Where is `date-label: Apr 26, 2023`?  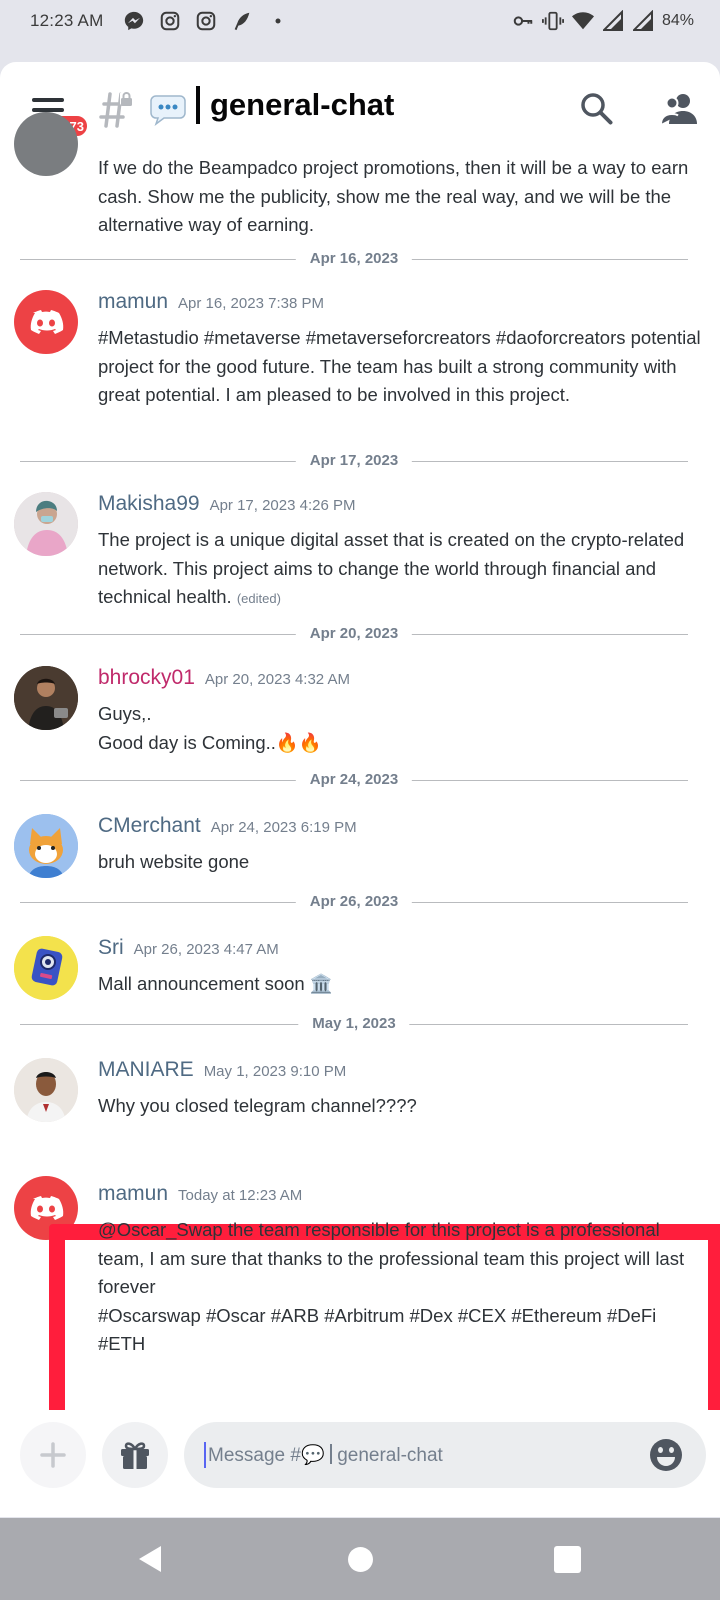
date-label: Apr 26, 2023 is located at coordinates (354, 902).